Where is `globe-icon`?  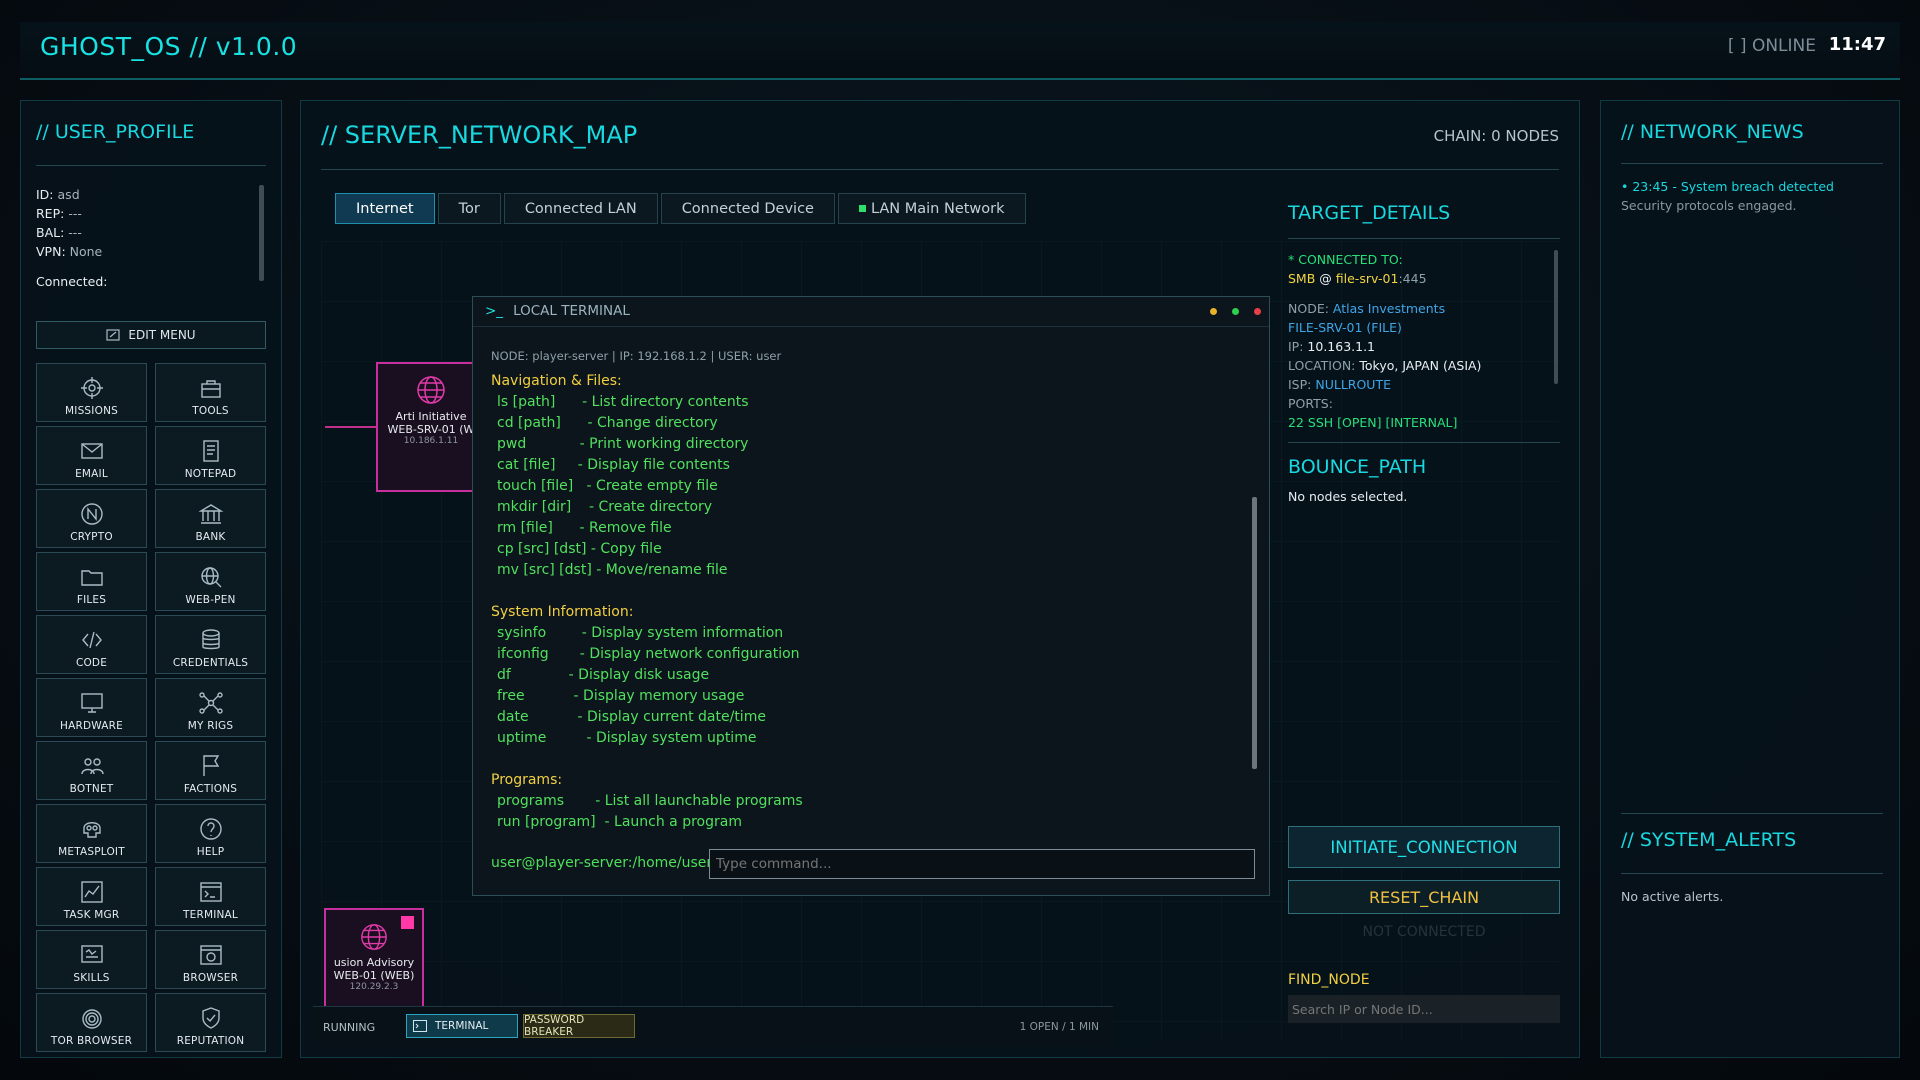
globe-icon is located at coordinates (374, 937).